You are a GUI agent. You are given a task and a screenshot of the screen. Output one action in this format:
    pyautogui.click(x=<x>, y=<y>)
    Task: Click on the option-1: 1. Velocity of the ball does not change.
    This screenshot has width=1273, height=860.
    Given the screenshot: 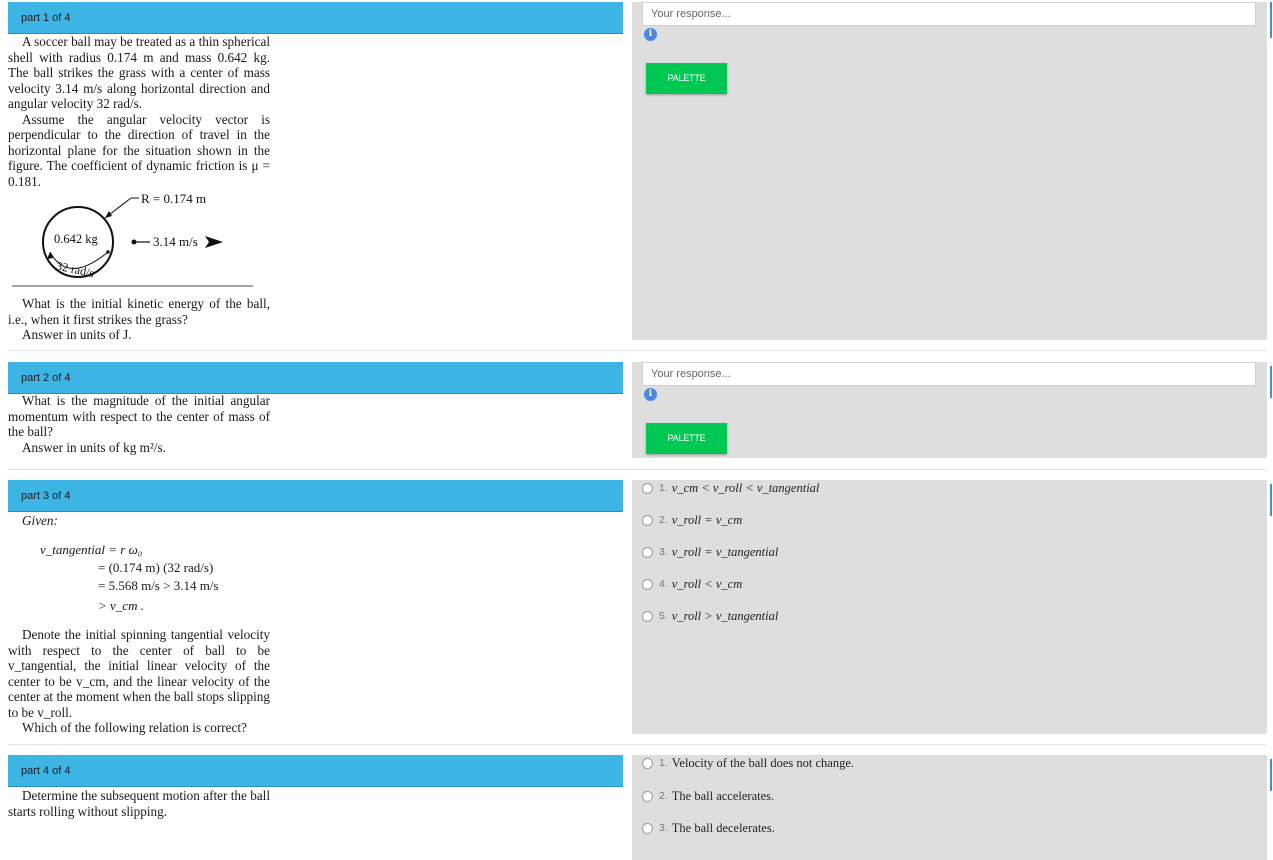 What is the action you would take?
    pyautogui.click(x=748, y=763)
    